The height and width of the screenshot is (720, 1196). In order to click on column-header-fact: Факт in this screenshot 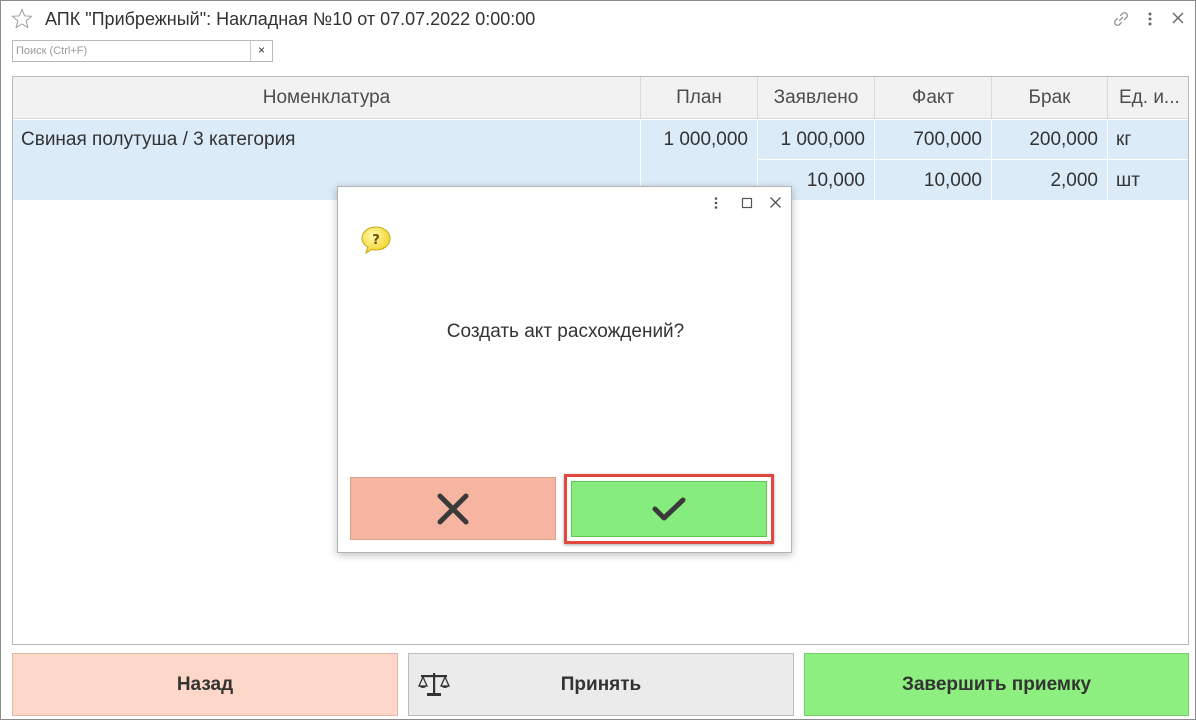, I will do `click(933, 98)`.